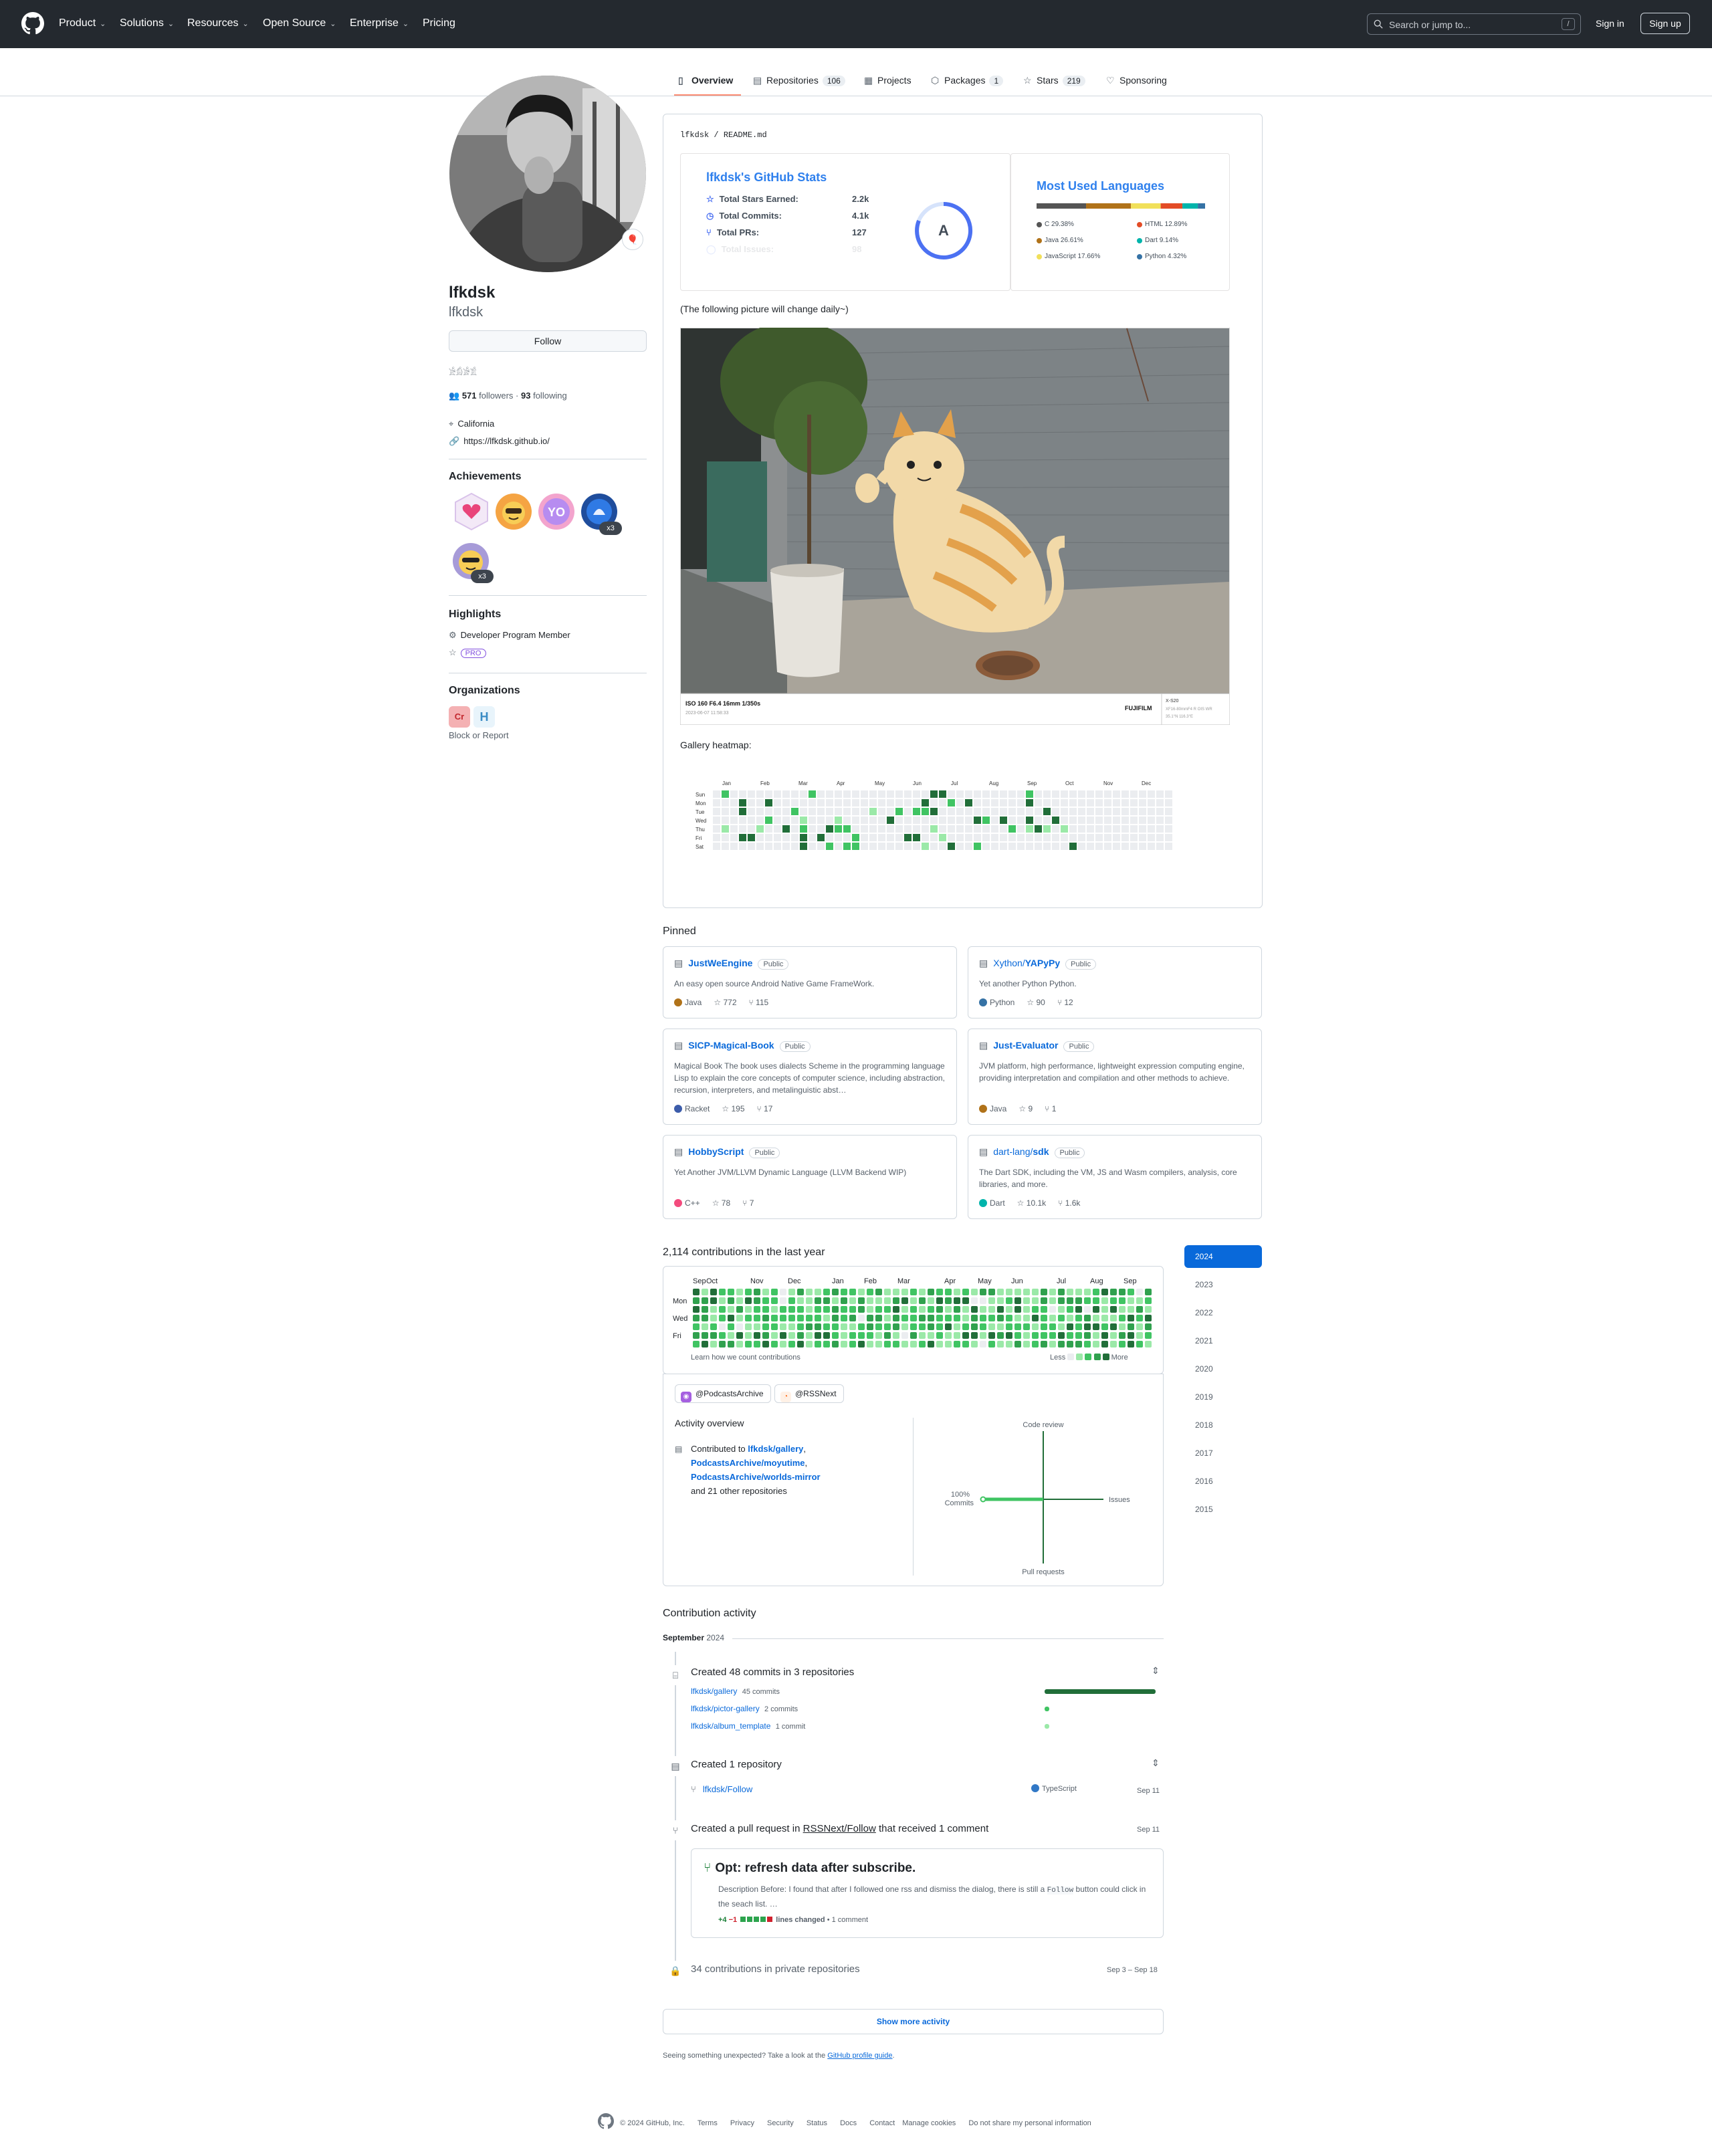 This screenshot has height=2156, width=1712. I want to click on repo-forks: 17, so click(768, 1108).